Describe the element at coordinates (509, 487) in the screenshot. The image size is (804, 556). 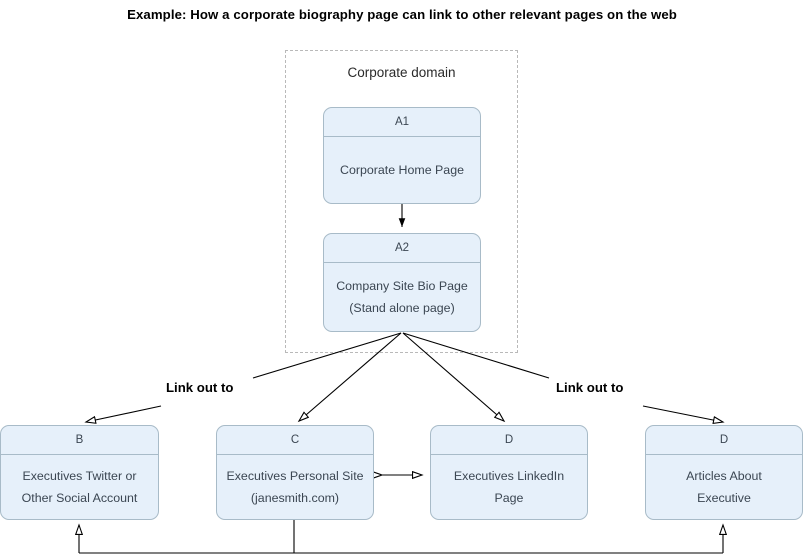
I see `node-d1-body: Executives LinkedIn Page` at that location.